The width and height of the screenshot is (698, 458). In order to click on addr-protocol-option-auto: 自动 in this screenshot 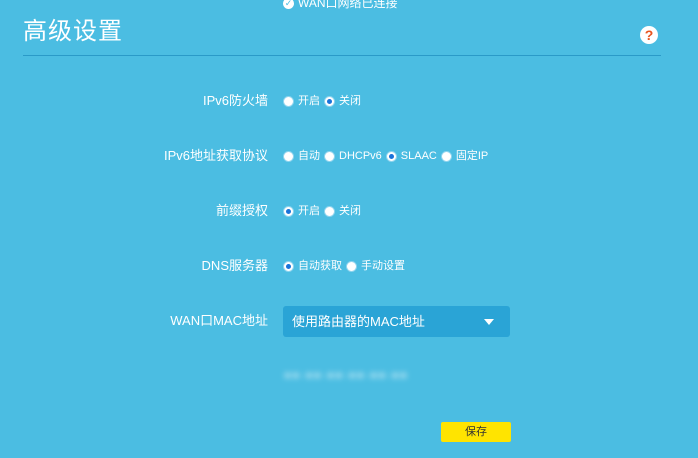, I will do `click(301, 156)`.